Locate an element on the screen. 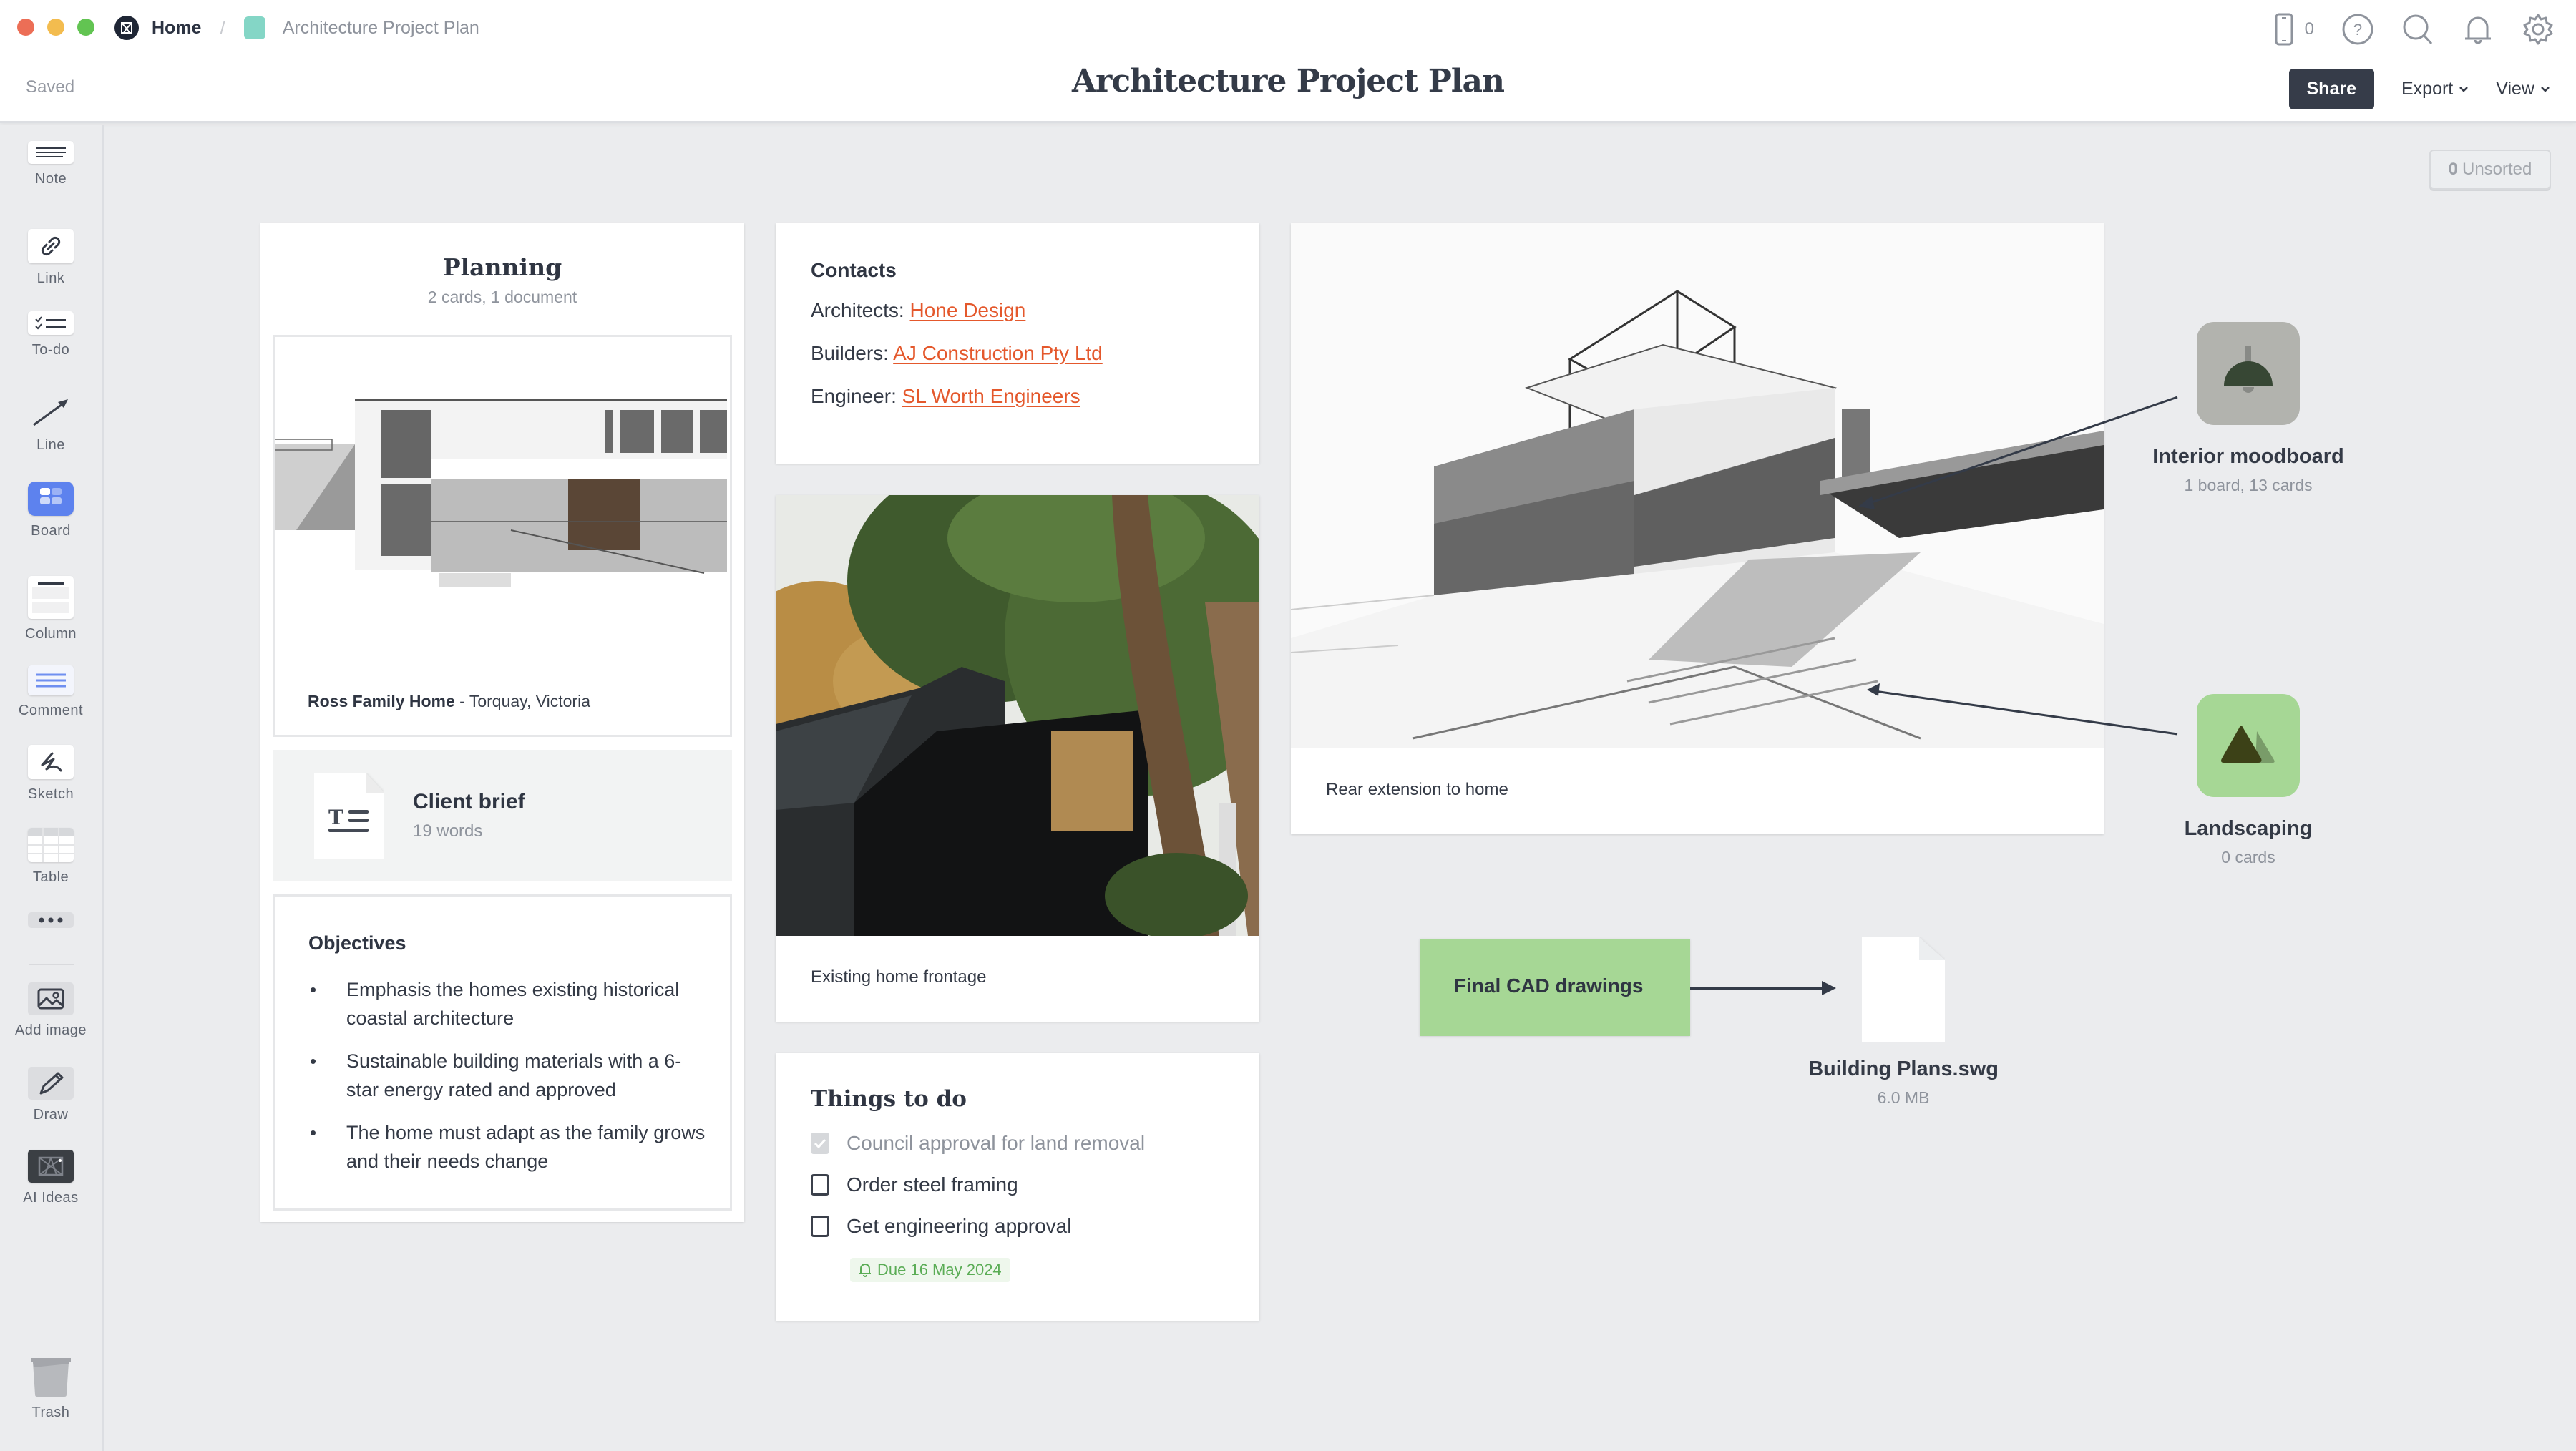 Image resolution: width=2576 pixels, height=1451 pixels. tool-add-image: Add image is located at coordinates (51, 1010).